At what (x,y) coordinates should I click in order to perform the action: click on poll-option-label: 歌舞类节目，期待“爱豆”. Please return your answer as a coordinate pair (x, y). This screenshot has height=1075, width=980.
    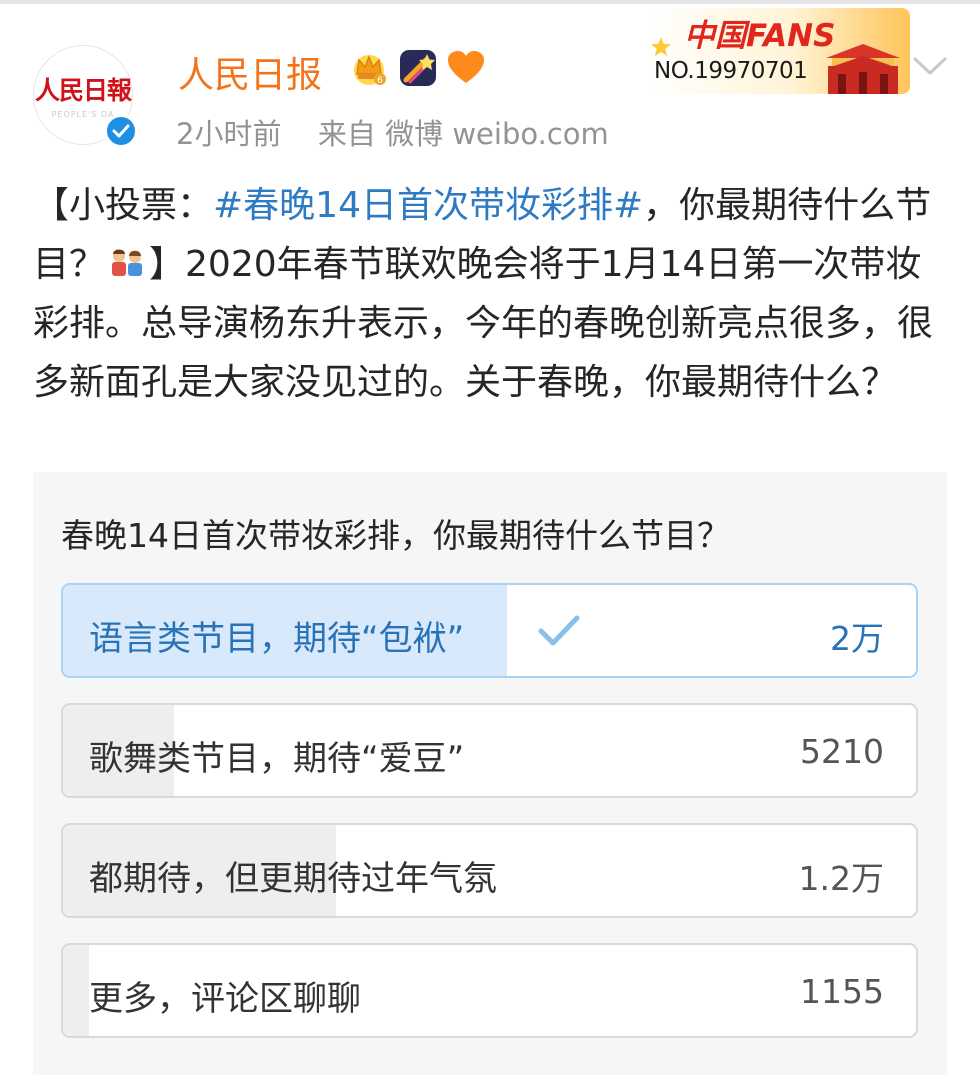
    Looking at the image, I should click on (277, 759).